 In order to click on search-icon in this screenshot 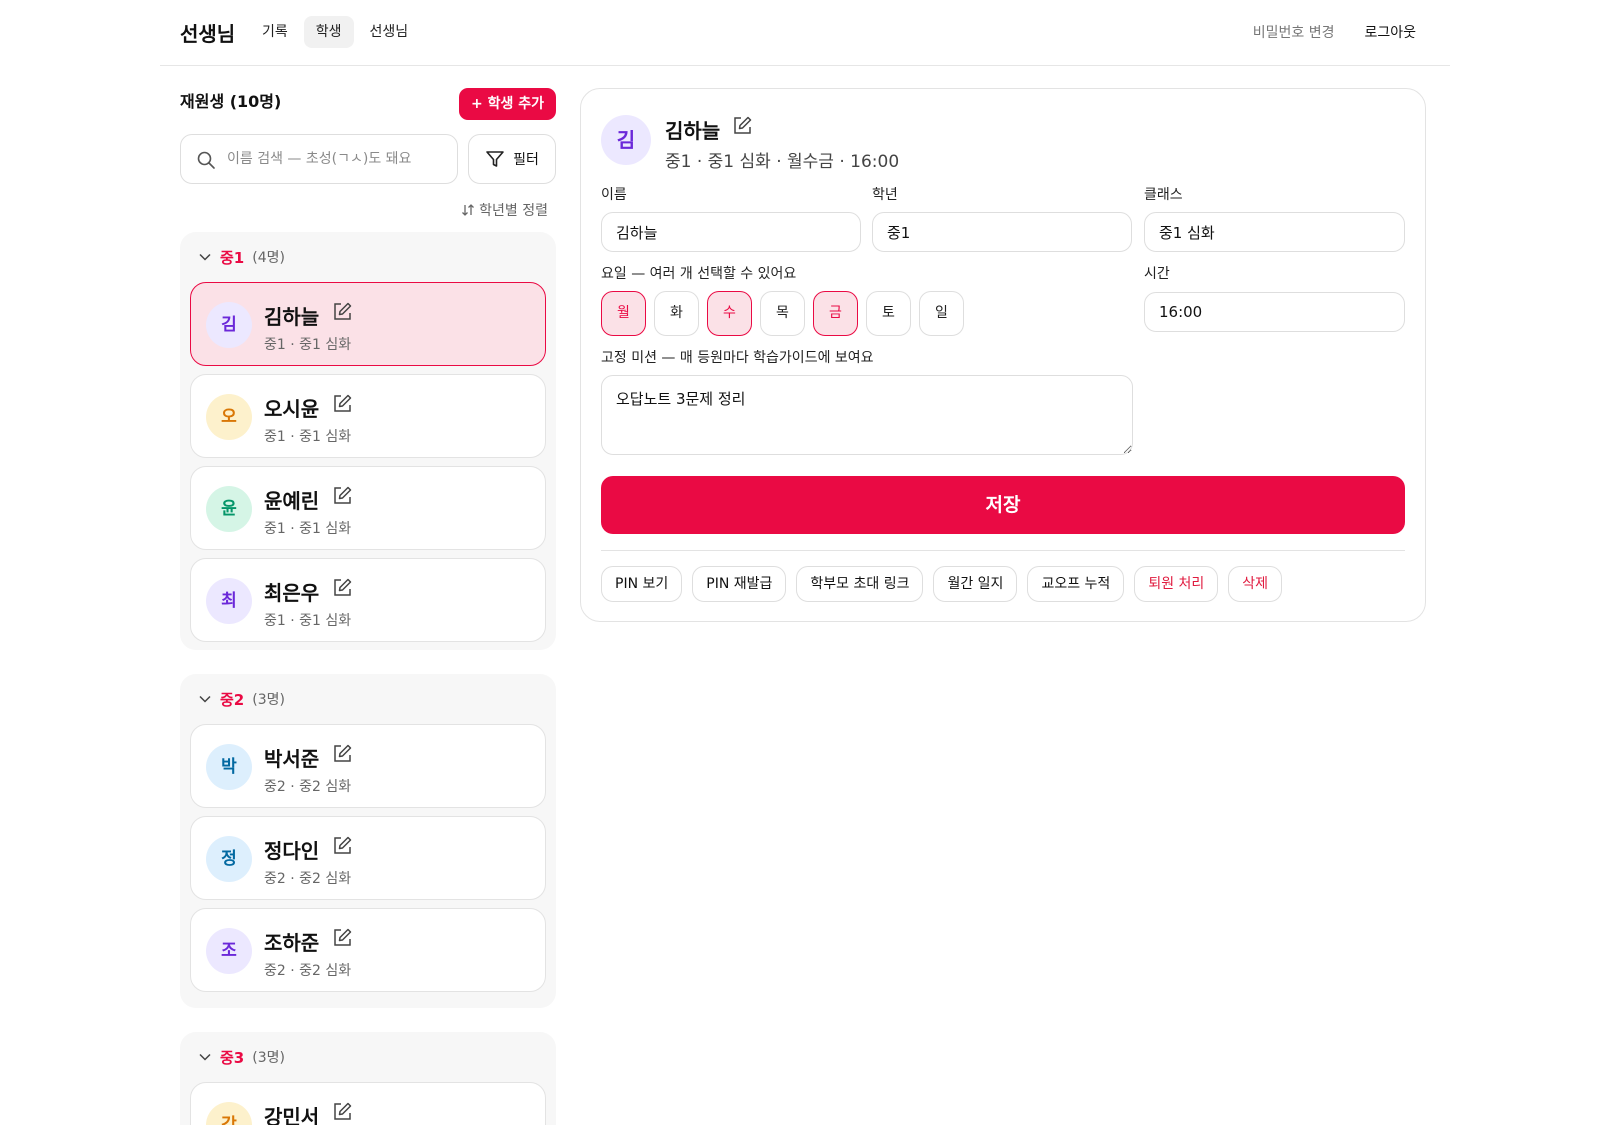, I will do `click(206, 160)`.